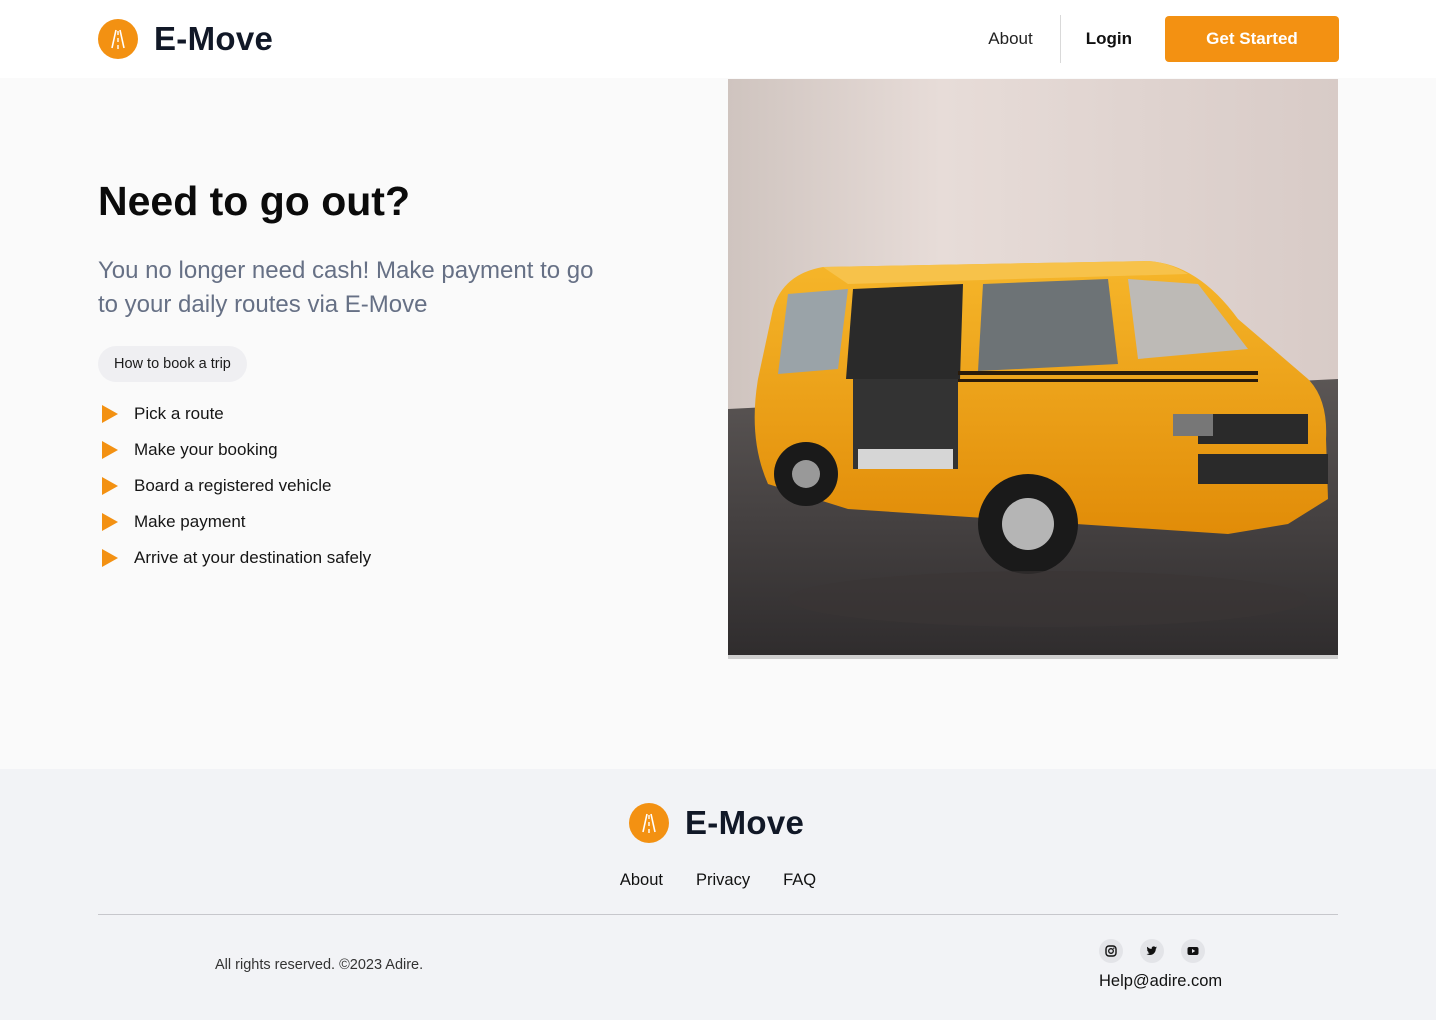  Describe the element at coordinates (799, 880) in the screenshot. I see `footer-faq-link: FAQ` at that location.